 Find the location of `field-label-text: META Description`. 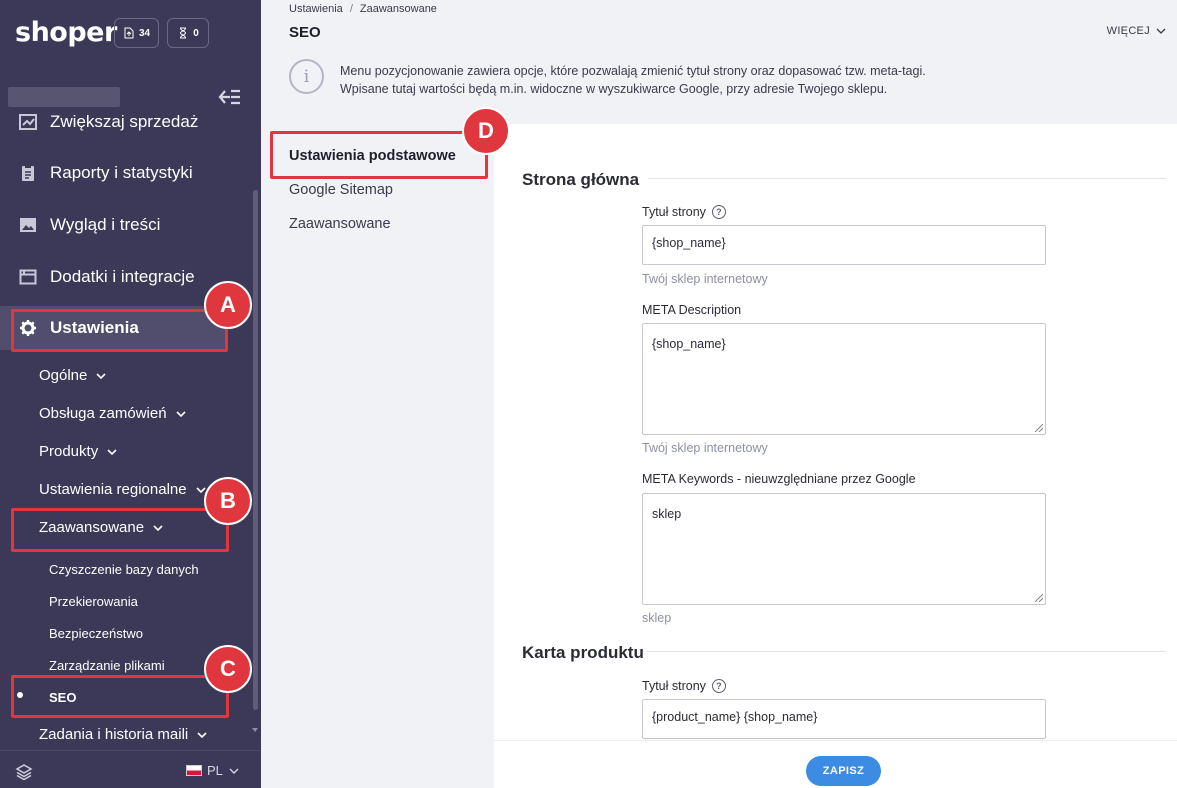

field-label-text: META Description is located at coordinates (692, 310).